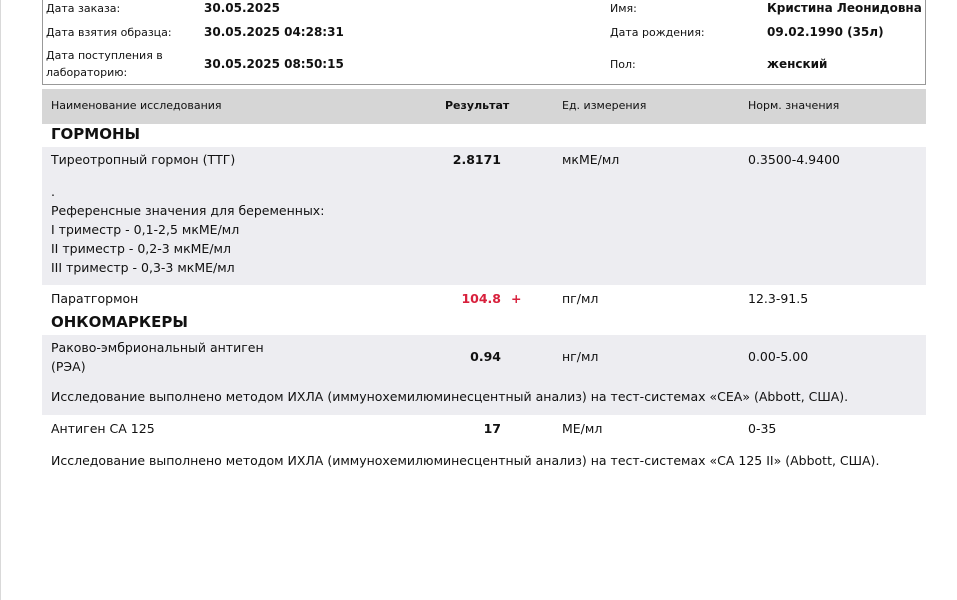  What do you see at coordinates (477, 105) in the screenshot?
I see `col-result-header: Результат` at bounding box center [477, 105].